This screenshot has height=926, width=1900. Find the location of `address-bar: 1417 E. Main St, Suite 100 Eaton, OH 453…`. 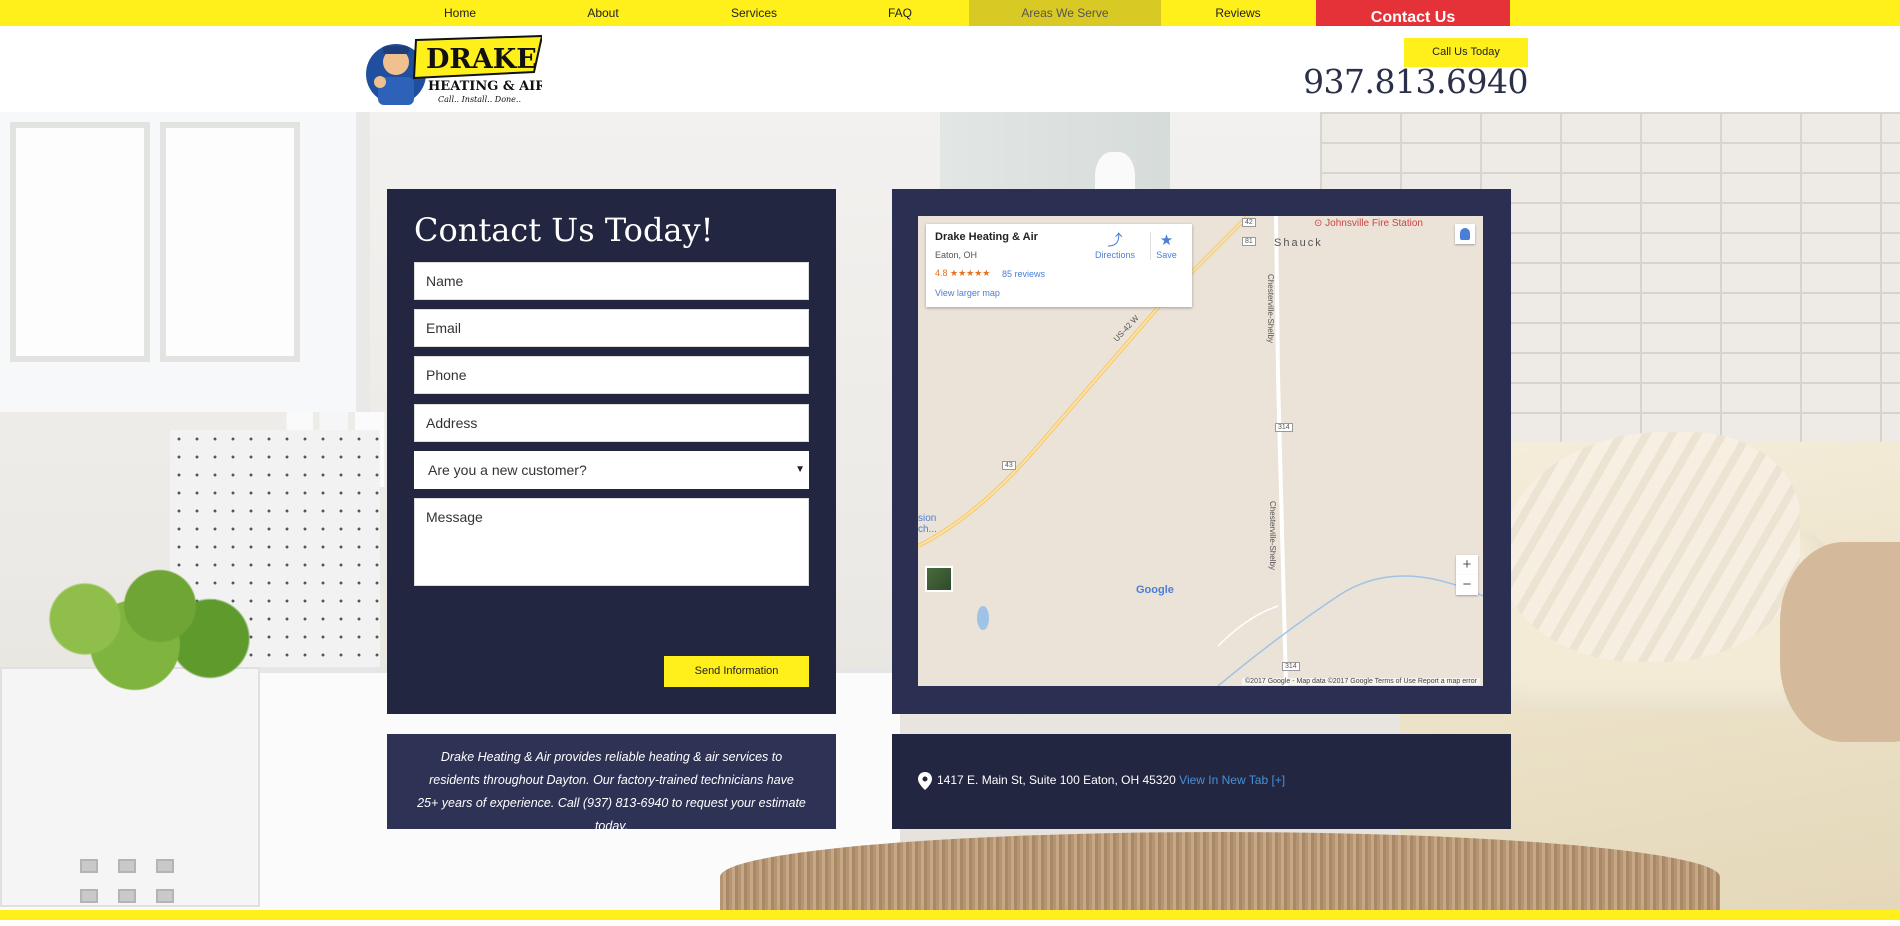

address-bar: 1417 E. Main St, Suite 100 Eaton, OH 453… is located at coordinates (1201, 781).